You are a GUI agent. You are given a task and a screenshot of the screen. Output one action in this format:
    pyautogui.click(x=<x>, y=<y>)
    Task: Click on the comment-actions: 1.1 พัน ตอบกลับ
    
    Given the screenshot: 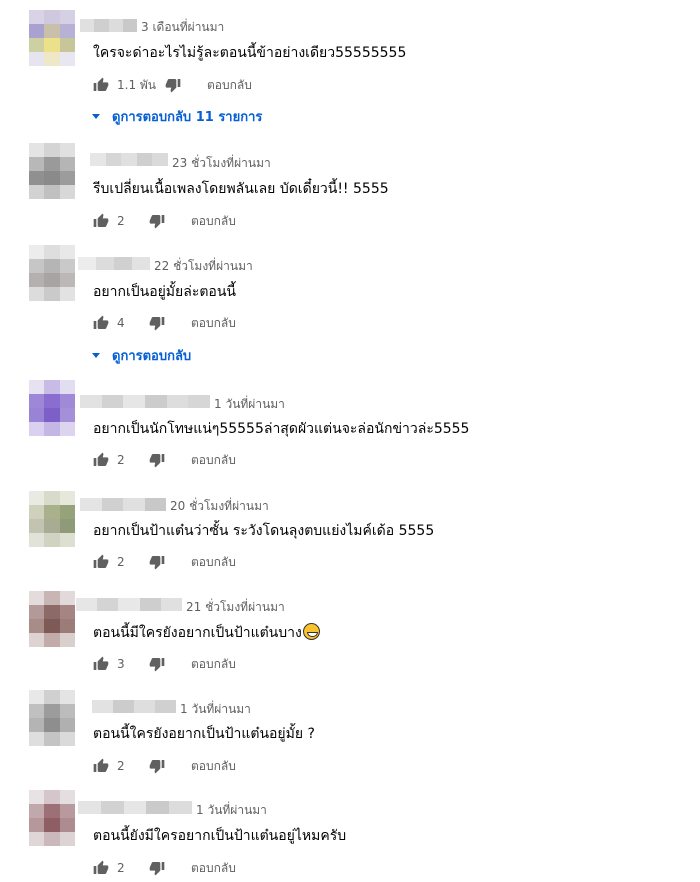 What is the action you would take?
    pyautogui.click(x=172, y=85)
    